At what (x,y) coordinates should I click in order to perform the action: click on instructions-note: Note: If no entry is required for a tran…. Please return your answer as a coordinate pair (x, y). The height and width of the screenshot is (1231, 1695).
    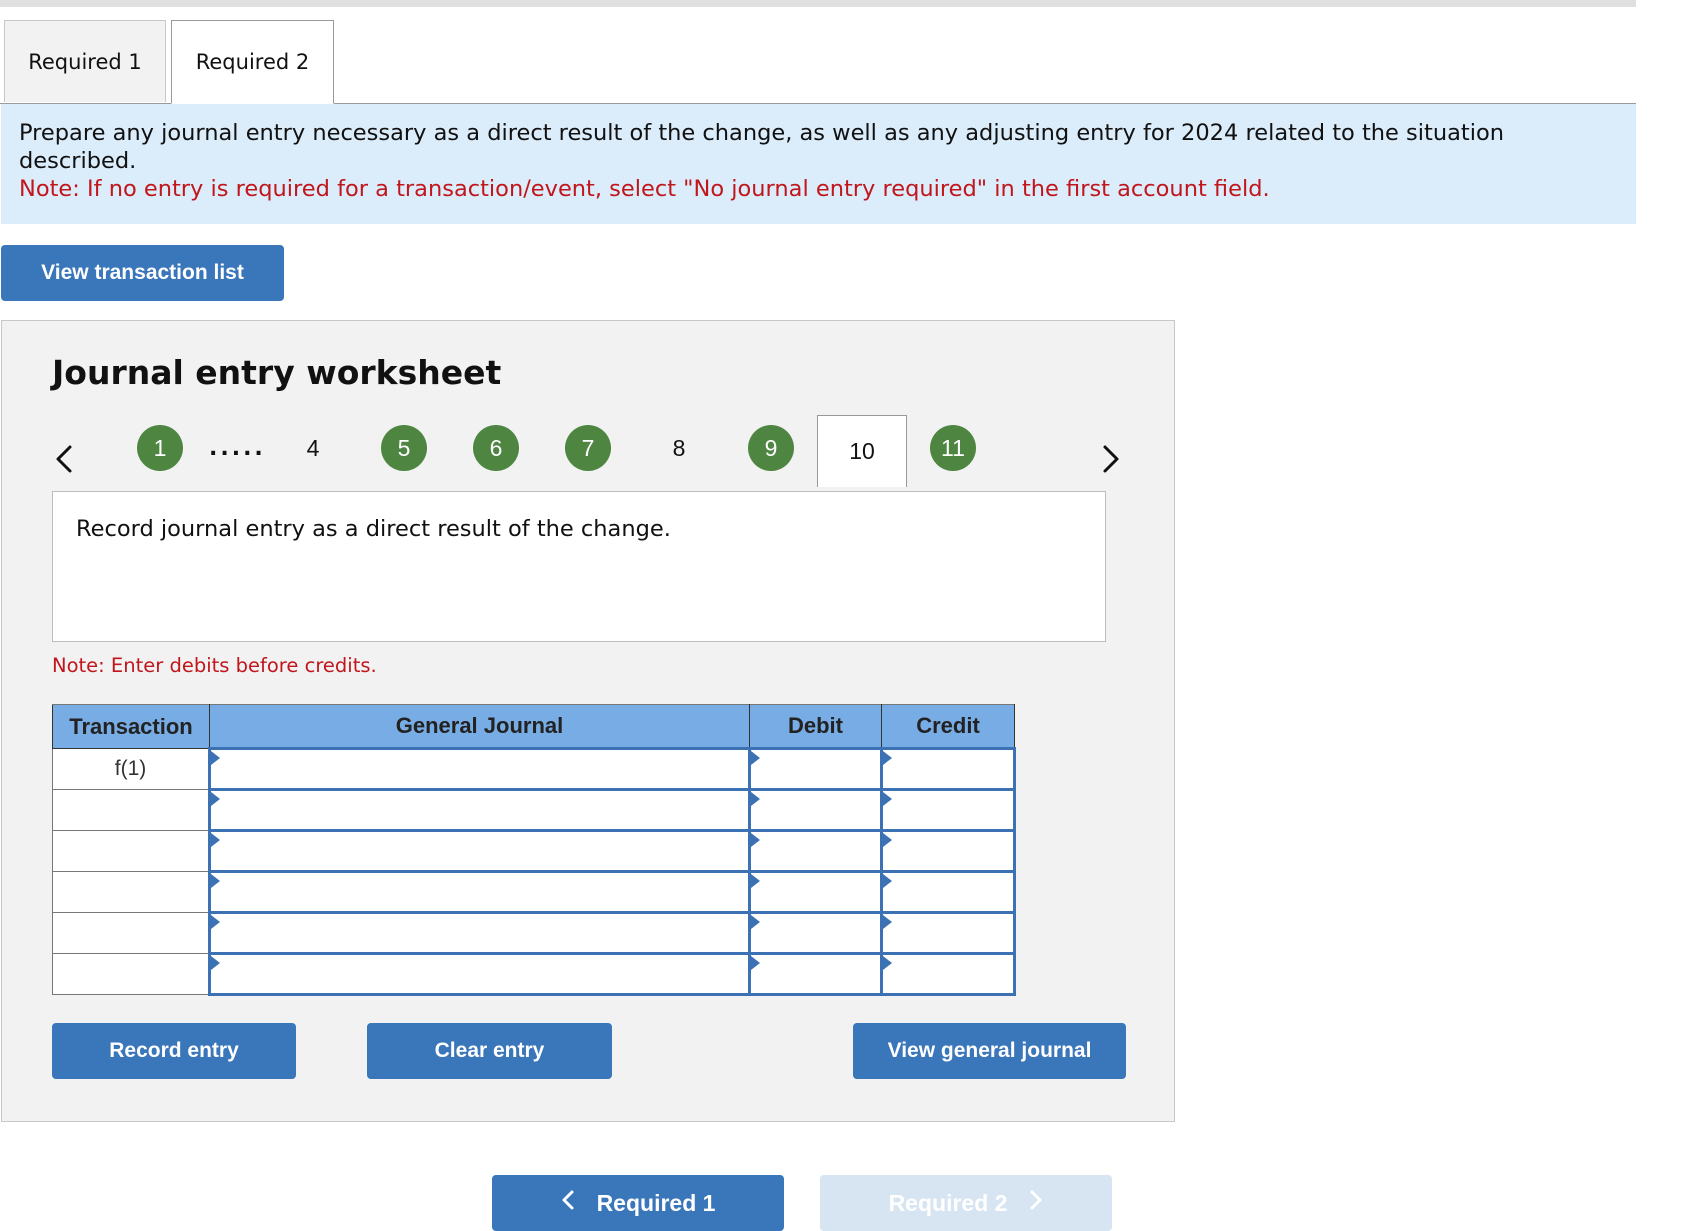
    Looking at the image, I should click on (644, 189).